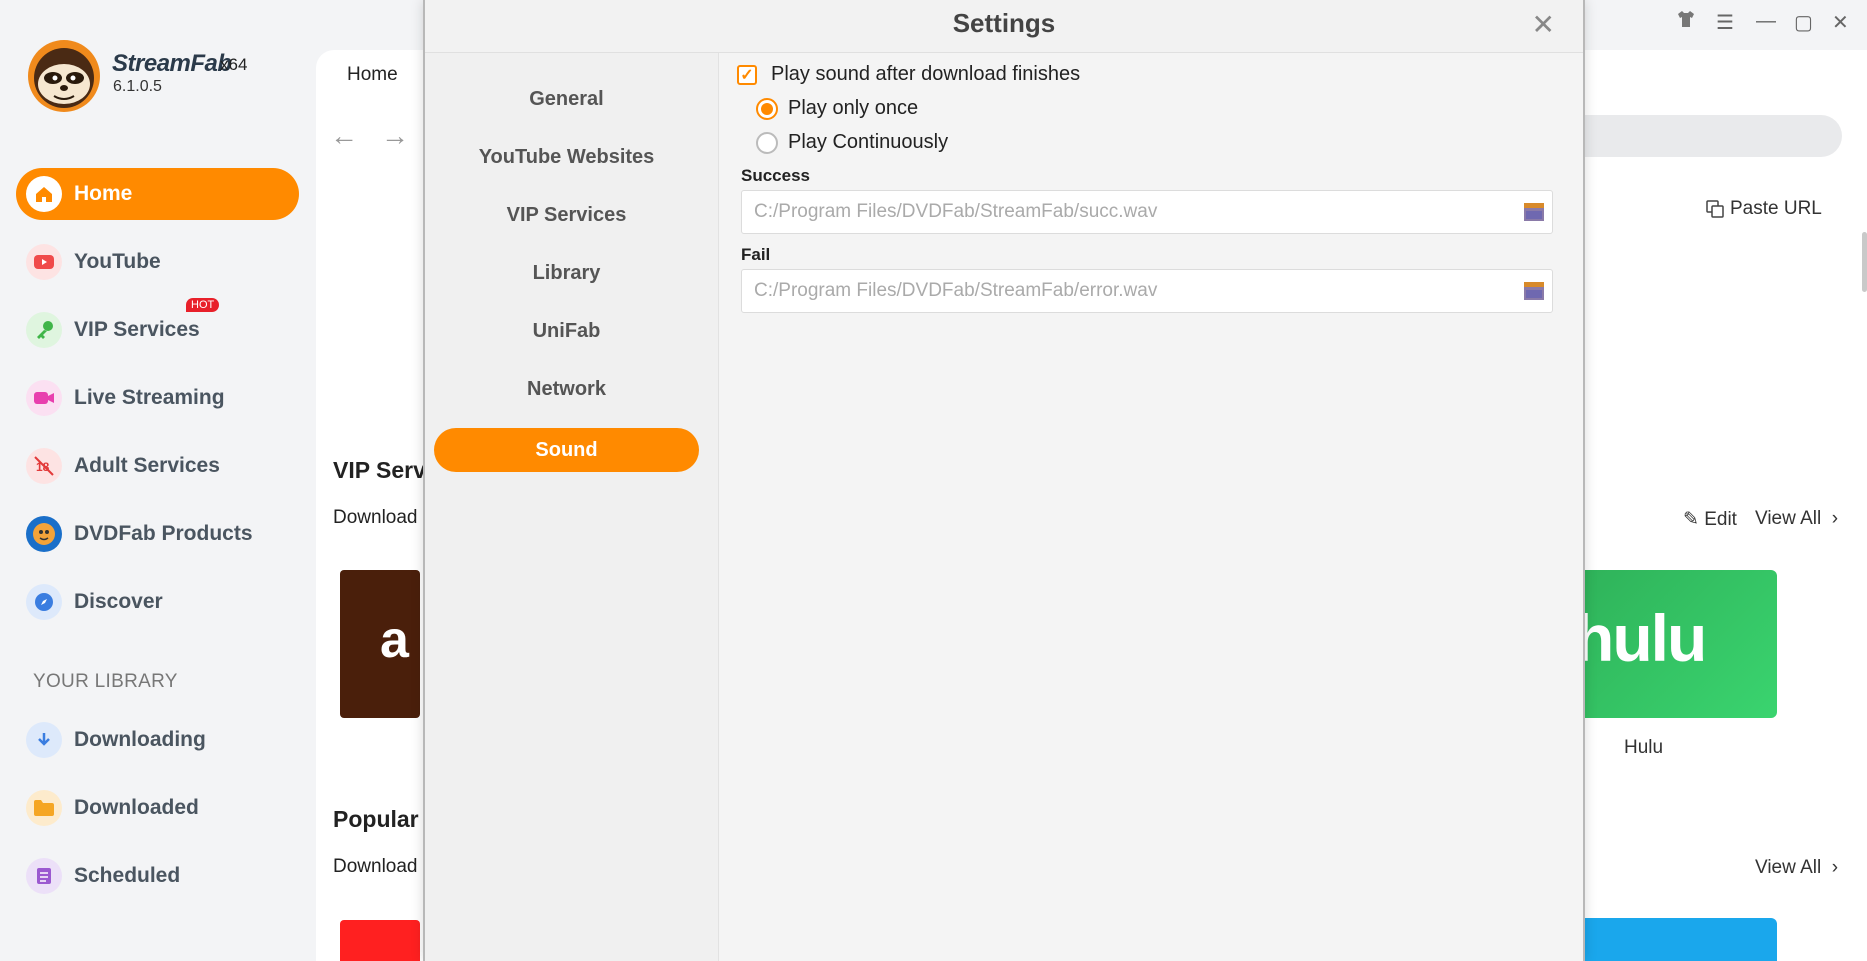  What do you see at coordinates (1864, 262) in the screenshot?
I see `scrollbar-thumb` at bounding box center [1864, 262].